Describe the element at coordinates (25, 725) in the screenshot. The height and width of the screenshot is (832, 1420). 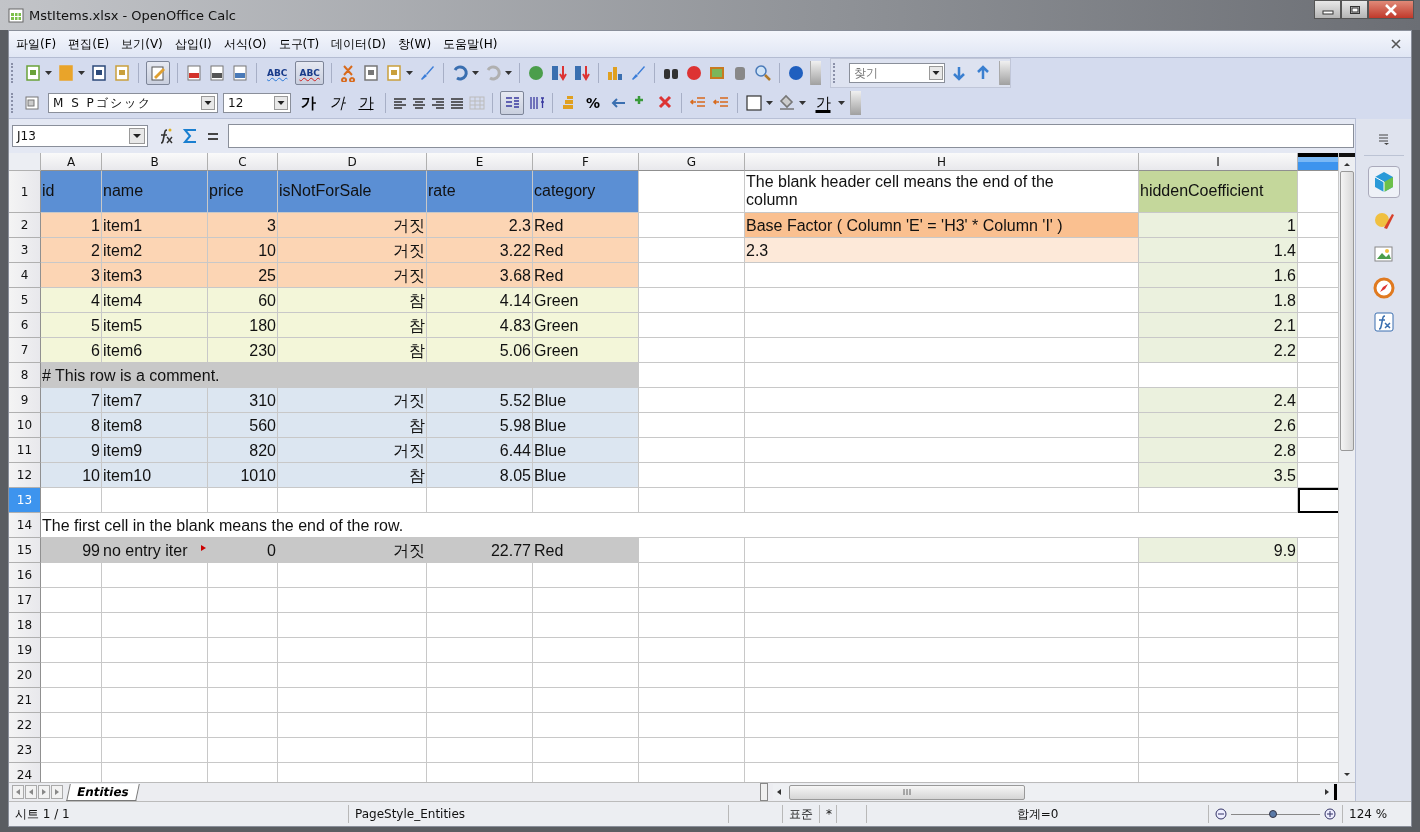
I see `row-header: 22` at that location.